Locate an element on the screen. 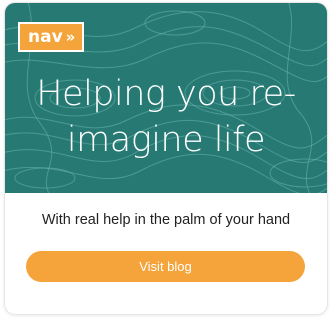  logo-text: nav is located at coordinates (45, 36).